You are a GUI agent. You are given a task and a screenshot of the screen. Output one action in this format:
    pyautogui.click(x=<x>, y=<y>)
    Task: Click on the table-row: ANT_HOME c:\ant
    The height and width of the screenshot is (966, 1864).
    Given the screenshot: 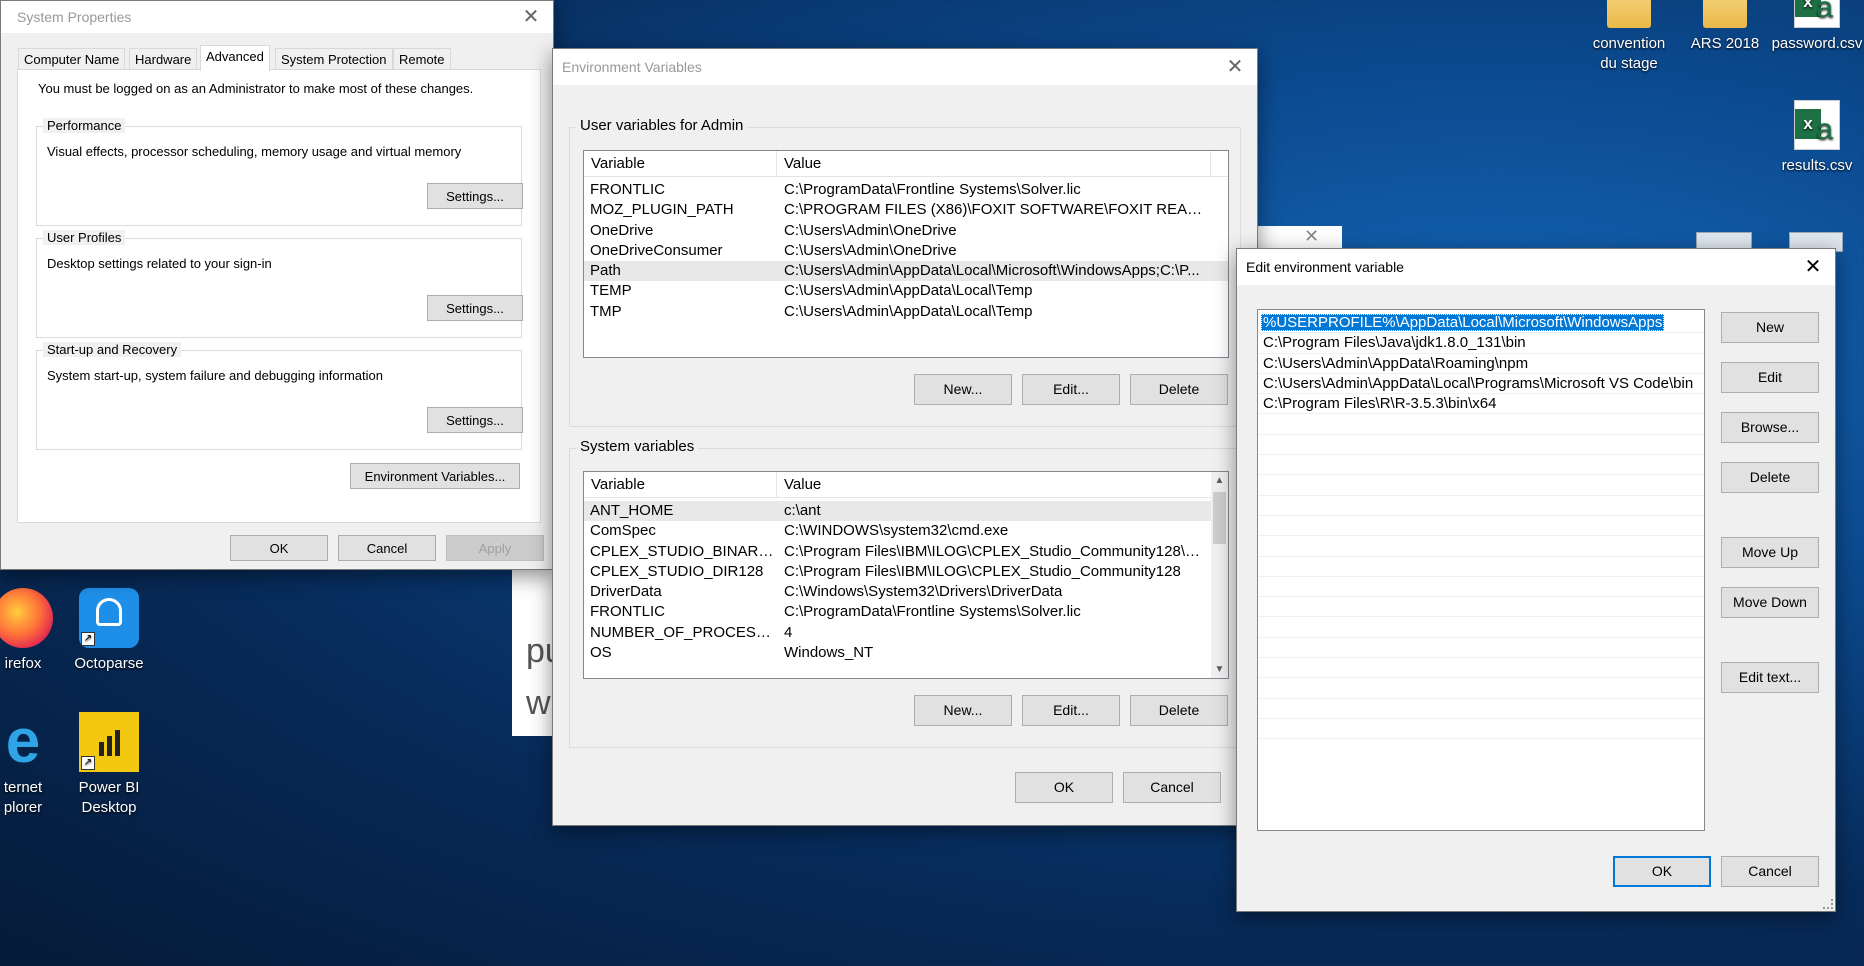 What is the action you would take?
    pyautogui.click(x=906, y=511)
    